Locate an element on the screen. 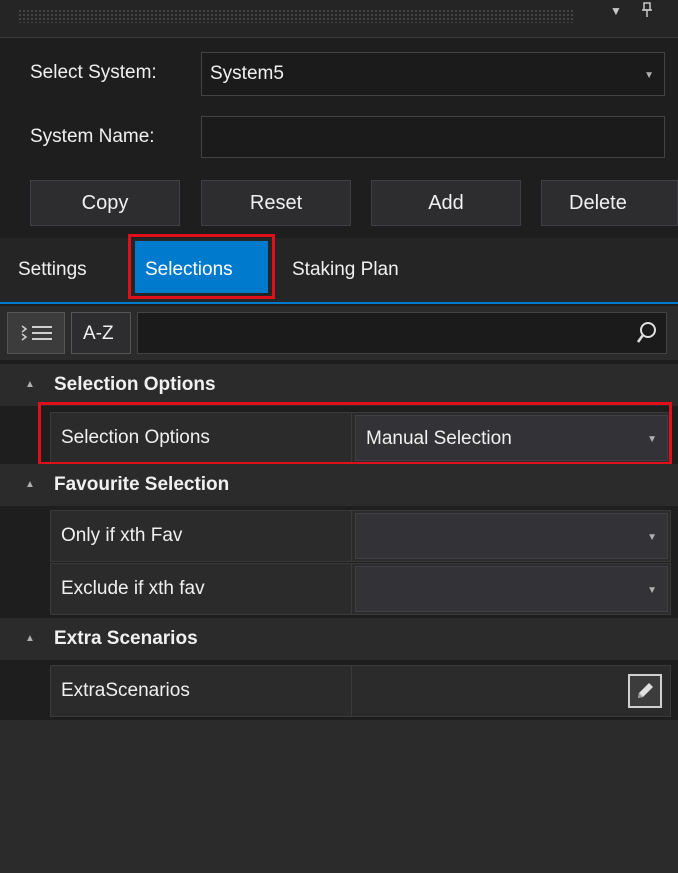  add-button: Add is located at coordinates (446, 203).